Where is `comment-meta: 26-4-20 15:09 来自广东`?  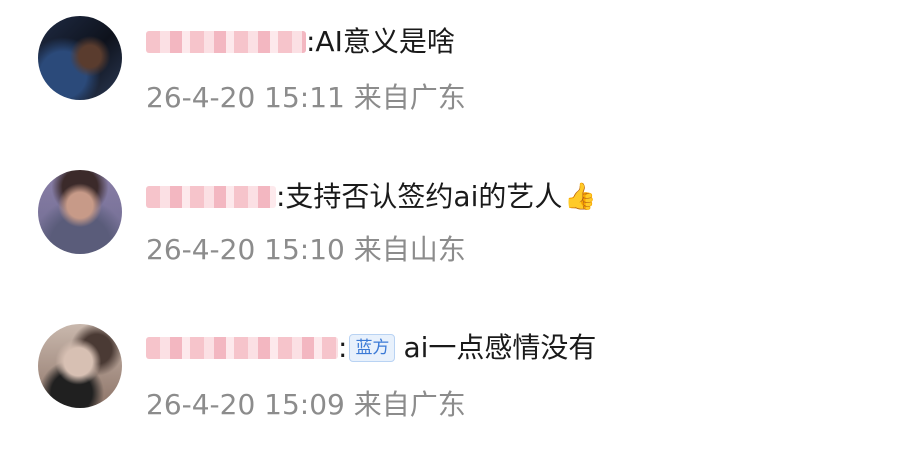
comment-meta: 26-4-20 15:09 来自广东 is located at coordinates (306, 405).